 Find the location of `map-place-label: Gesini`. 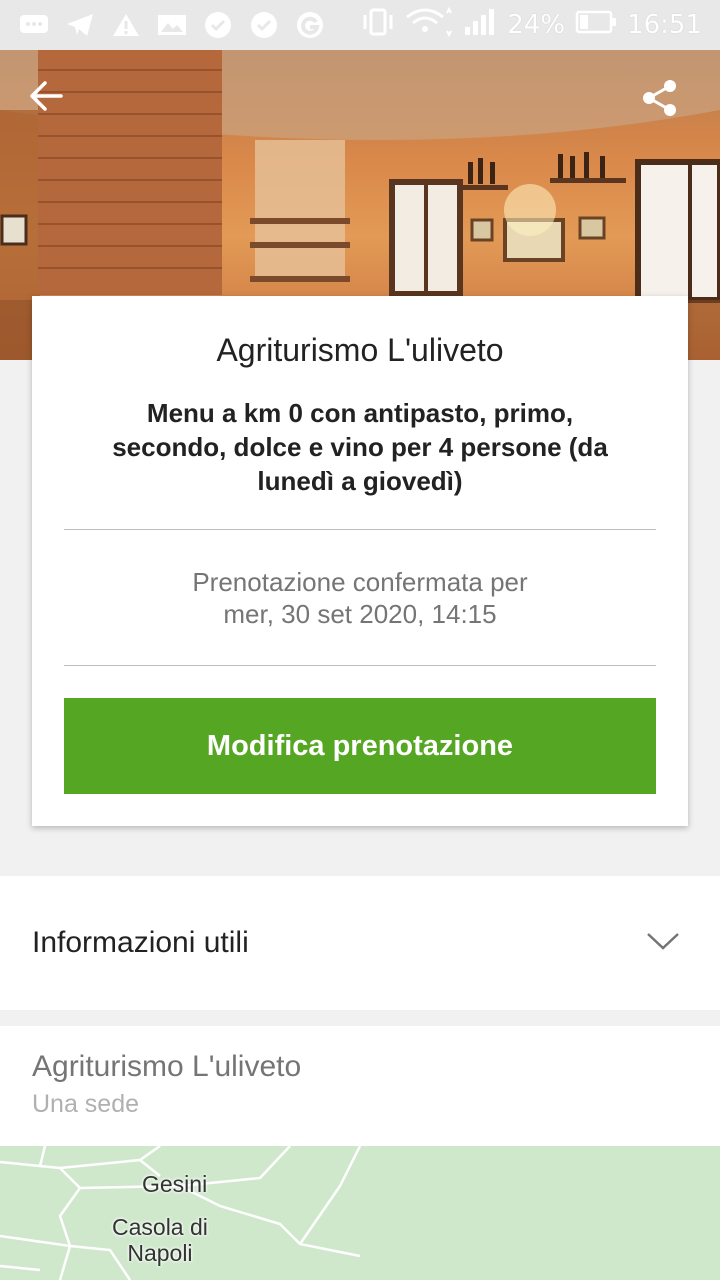

map-place-label: Gesini is located at coordinates (175, 1184).